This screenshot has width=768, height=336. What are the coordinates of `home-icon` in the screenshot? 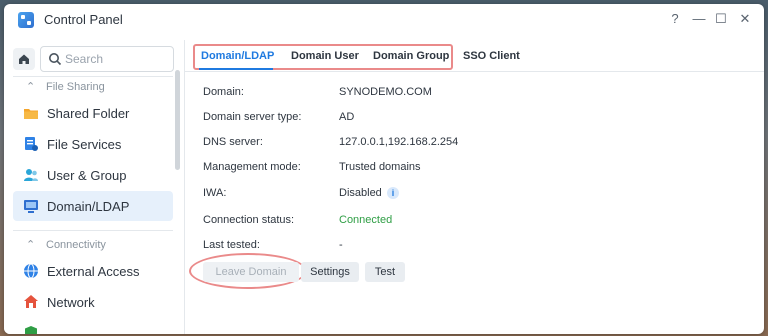 It's located at (24, 59).